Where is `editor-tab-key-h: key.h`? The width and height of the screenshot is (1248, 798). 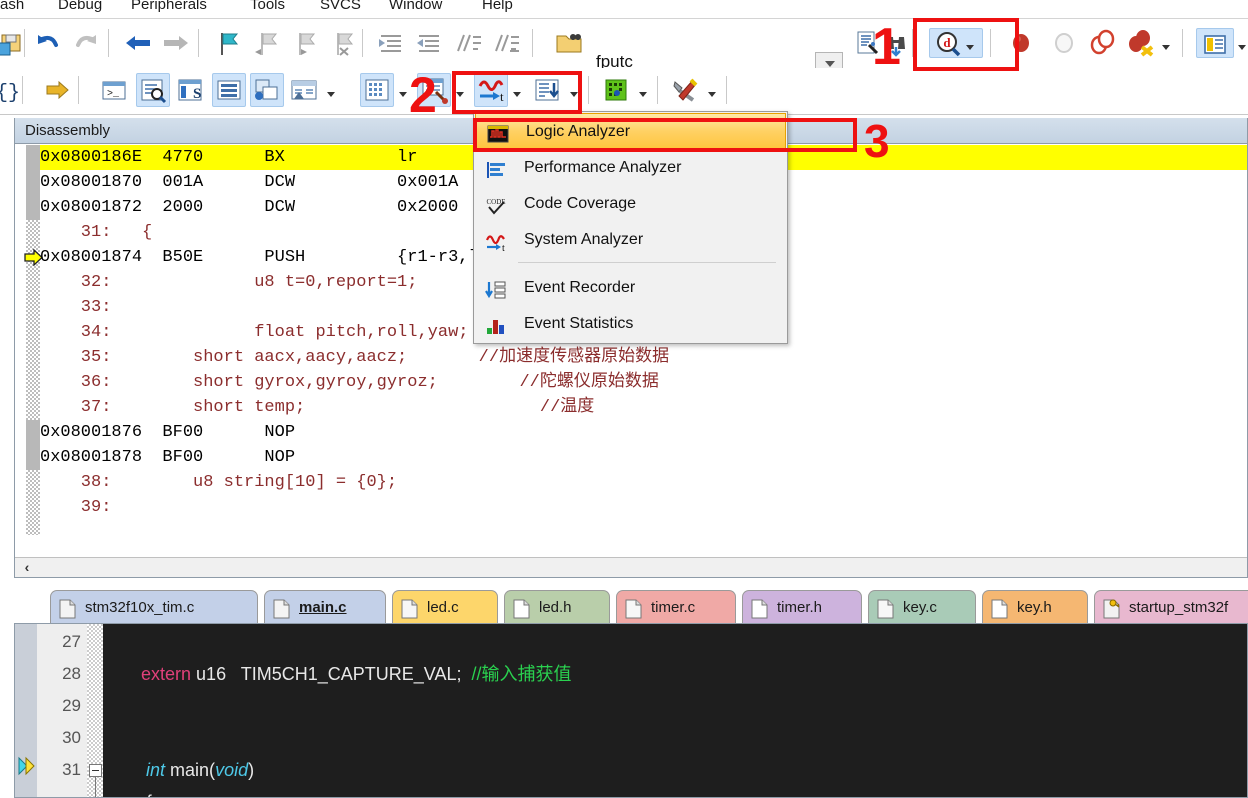 editor-tab-key-h: key.h is located at coordinates (1035, 607).